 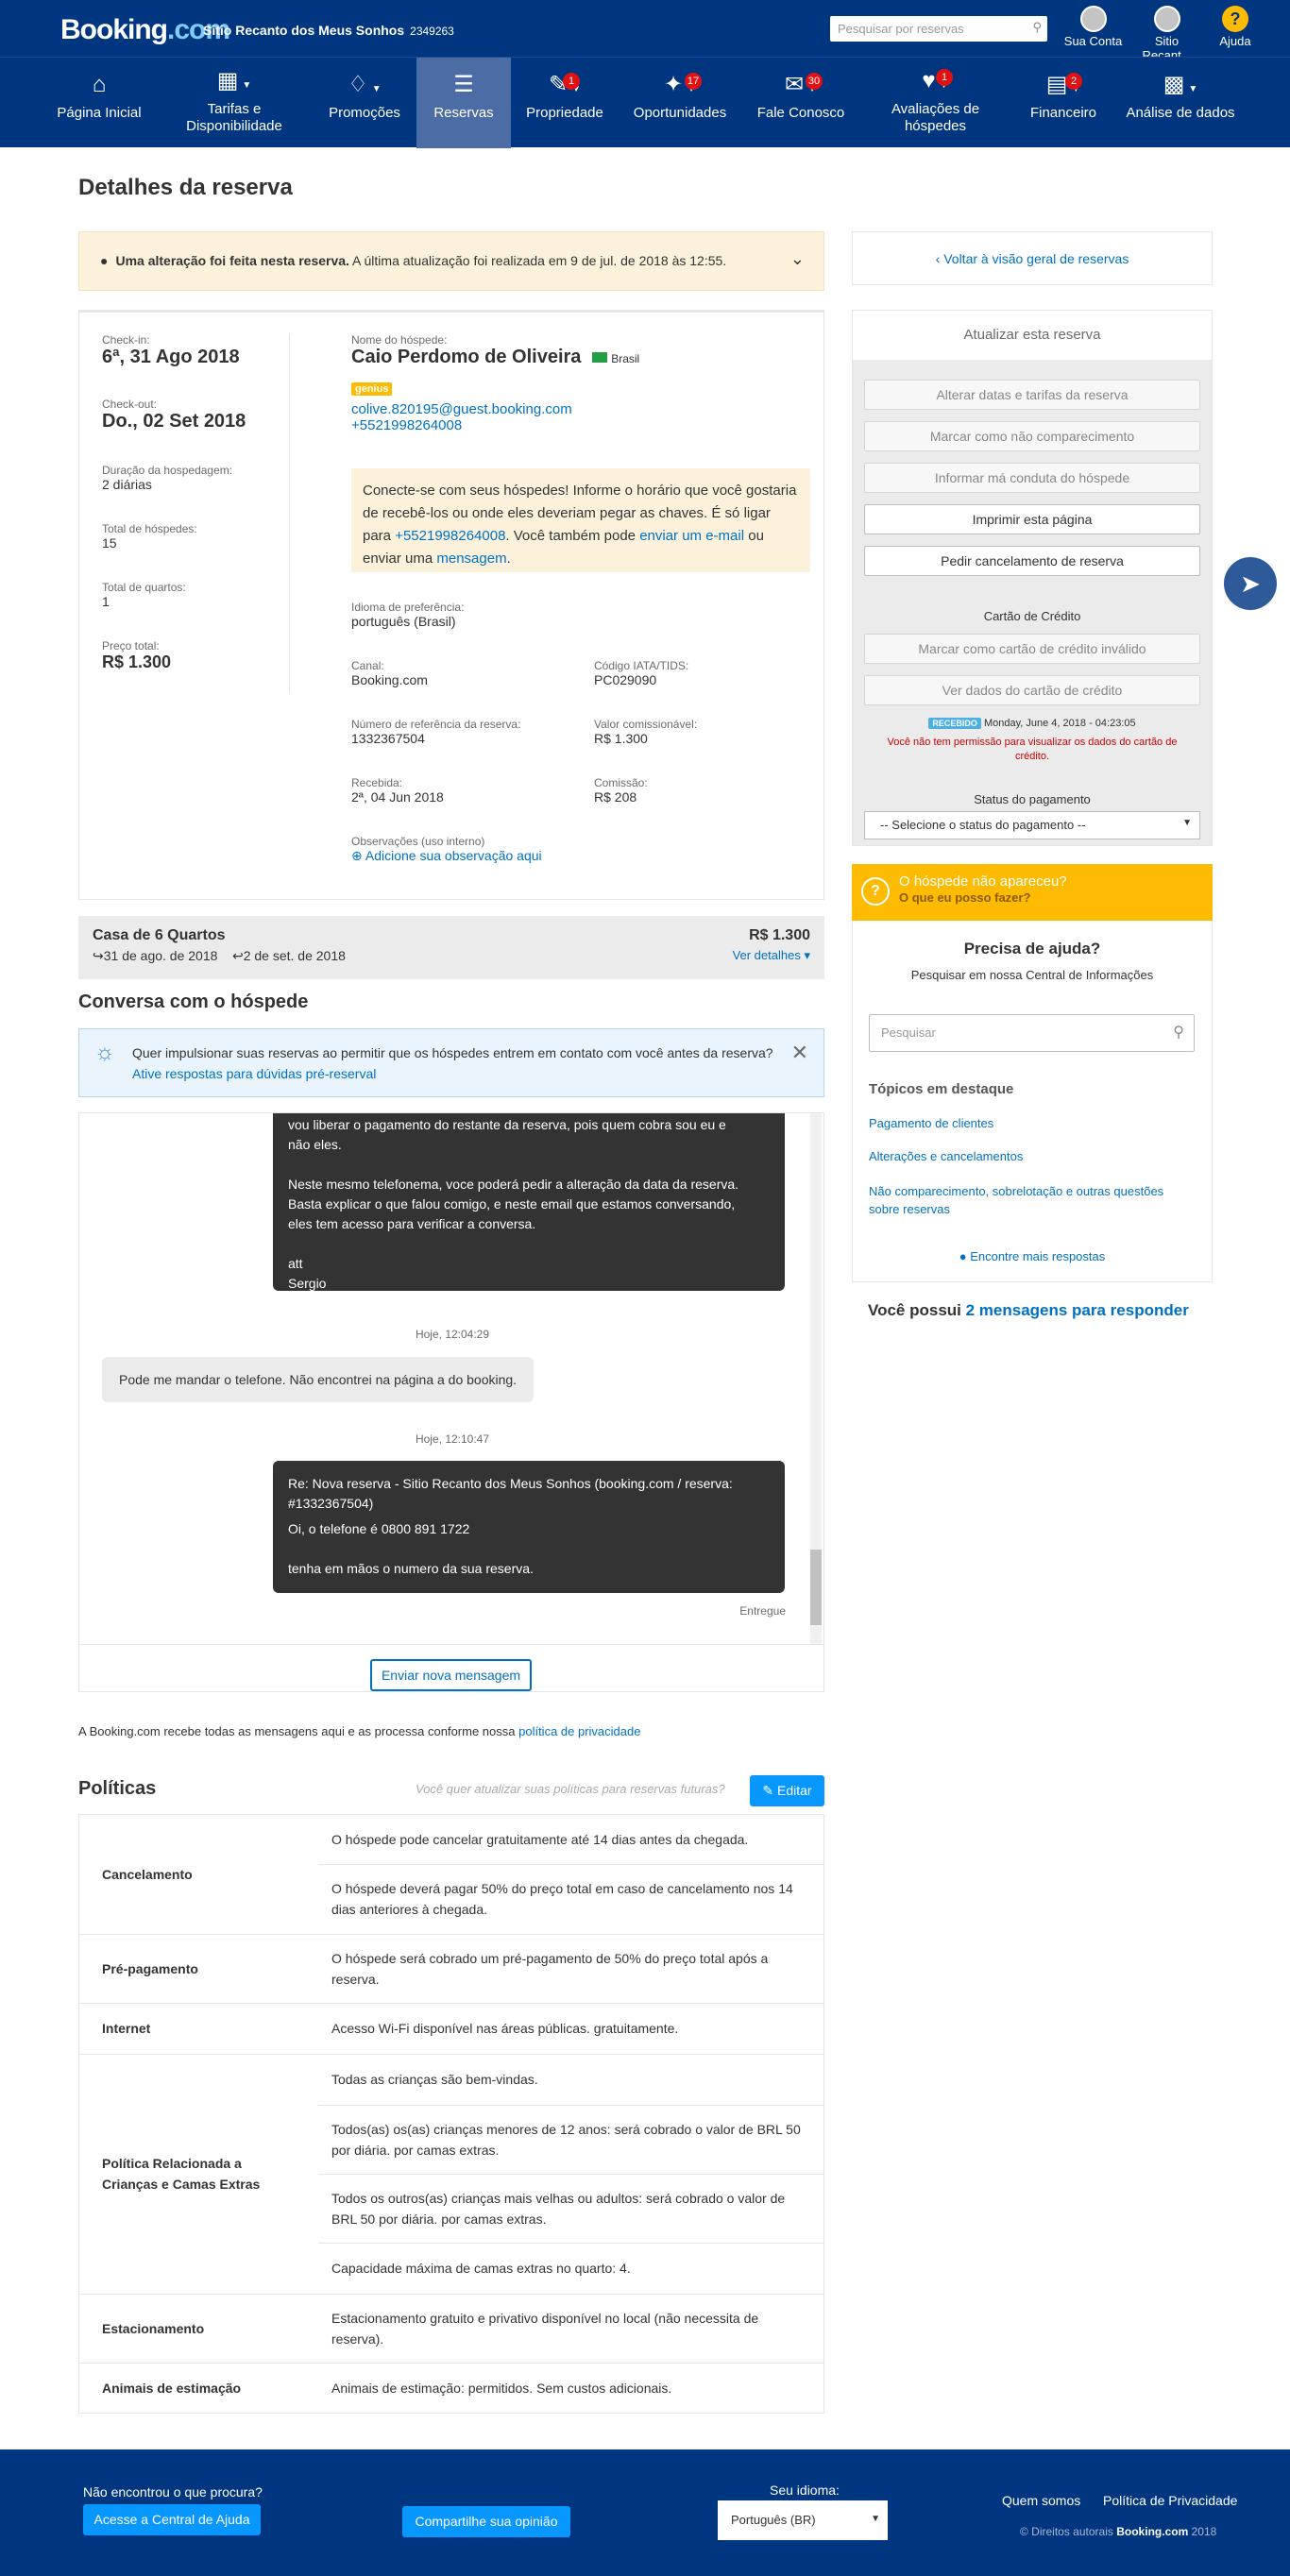 What do you see at coordinates (946, 1156) in the screenshot?
I see `topic-link: Alterações e cancelamentos` at bounding box center [946, 1156].